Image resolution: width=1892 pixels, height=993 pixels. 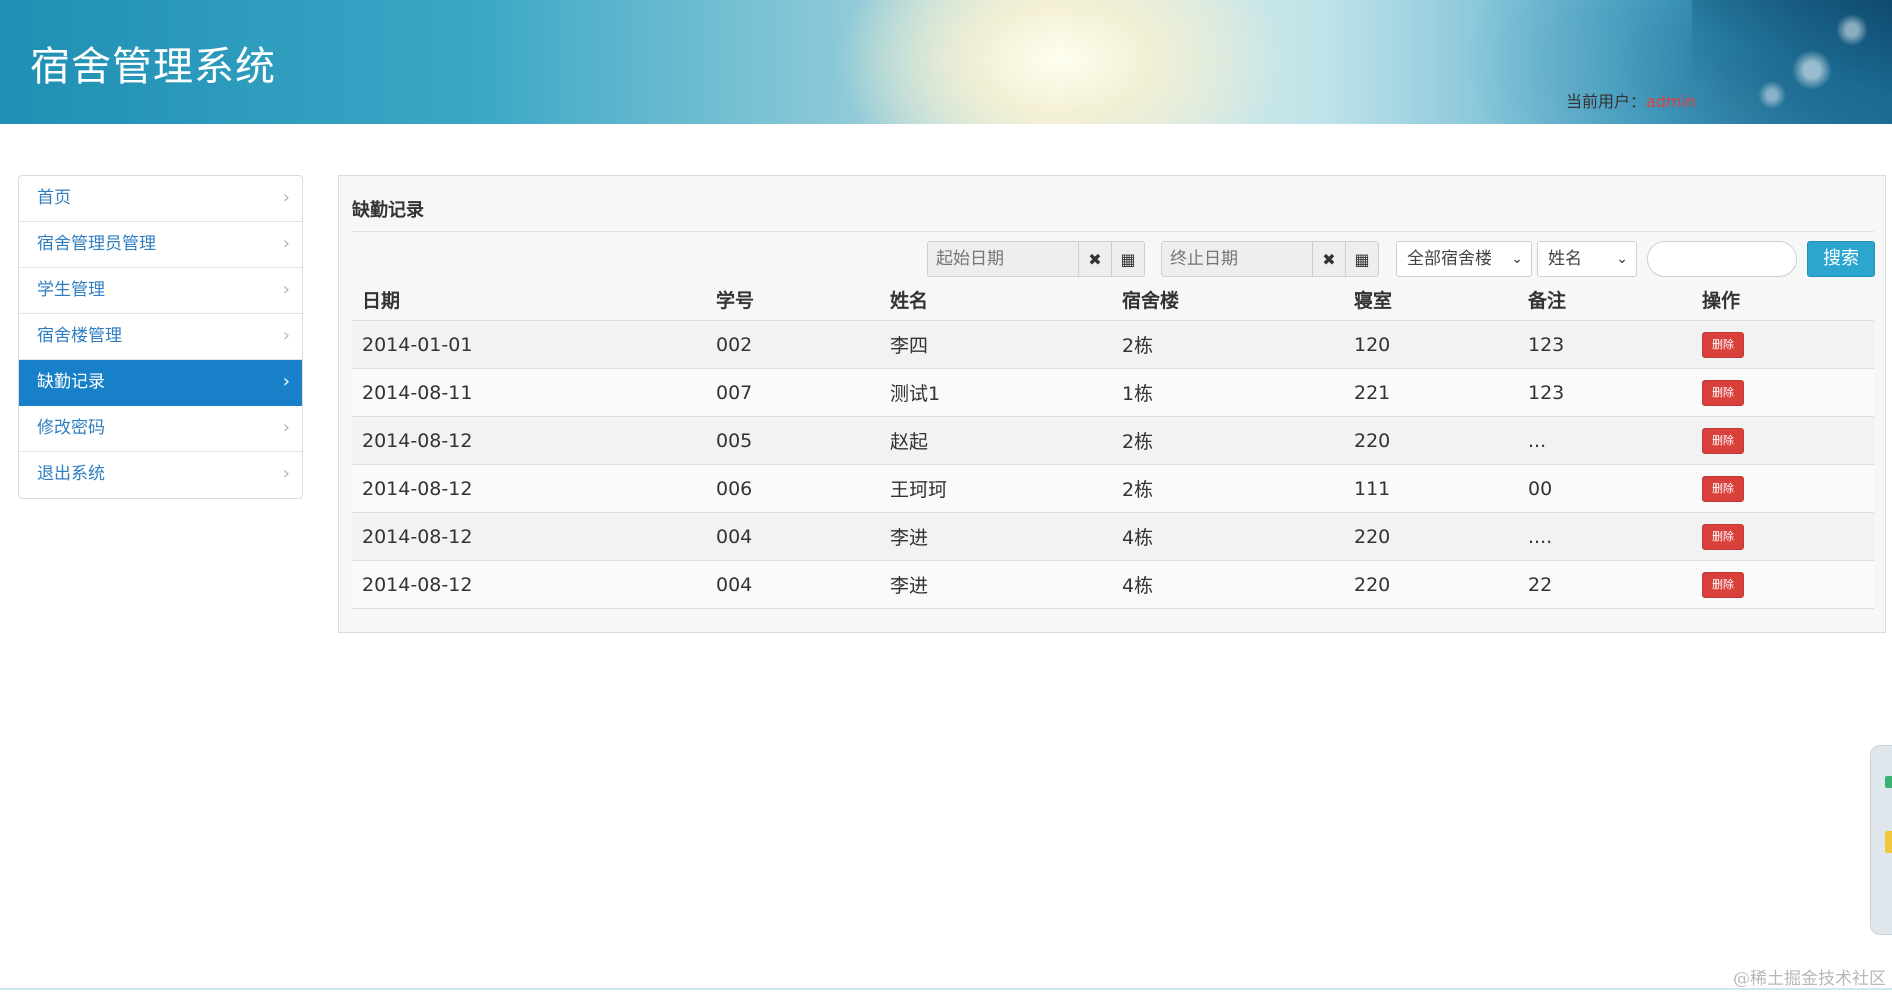 What do you see at coordinates (1113, 489) in the screenshot?
I see `table-row: 2014-08-12 006 王珂珂 2栋 111 00 删除` at bounding box center [1113, 489].